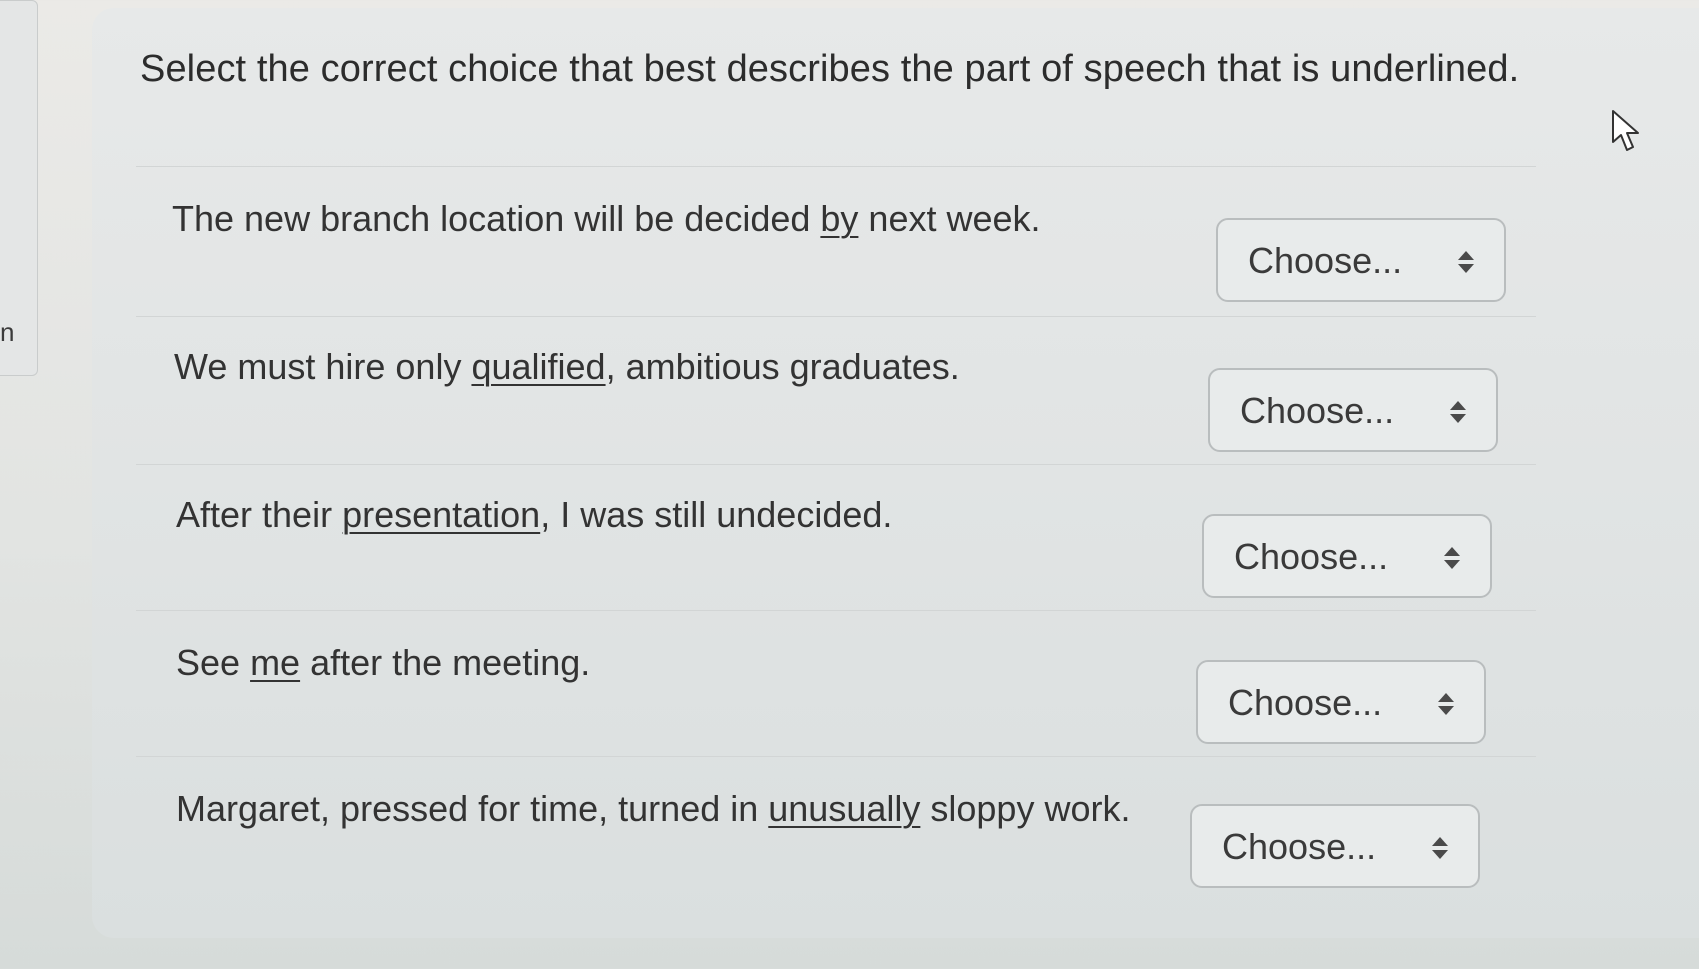 The height and width of the screenshot is (969, 1699). What do you see at coordinates (538, 366) in the screenshot?
I see `underlined-word: qualified` at bounding box center [538, 366].